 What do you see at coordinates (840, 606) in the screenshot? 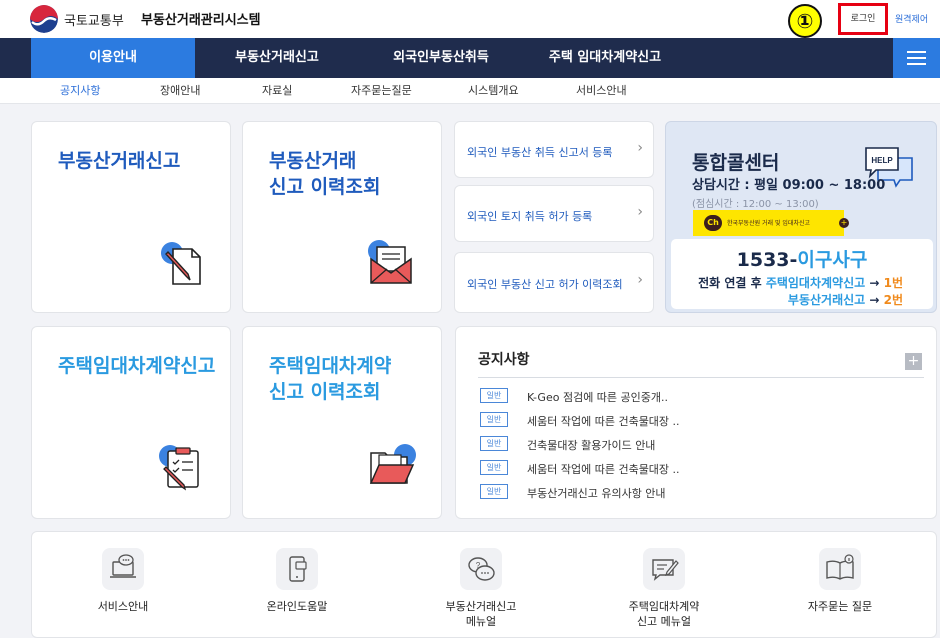
I see `quick-link-label: 자주묻는 질문` at bounding box center [840, 606].